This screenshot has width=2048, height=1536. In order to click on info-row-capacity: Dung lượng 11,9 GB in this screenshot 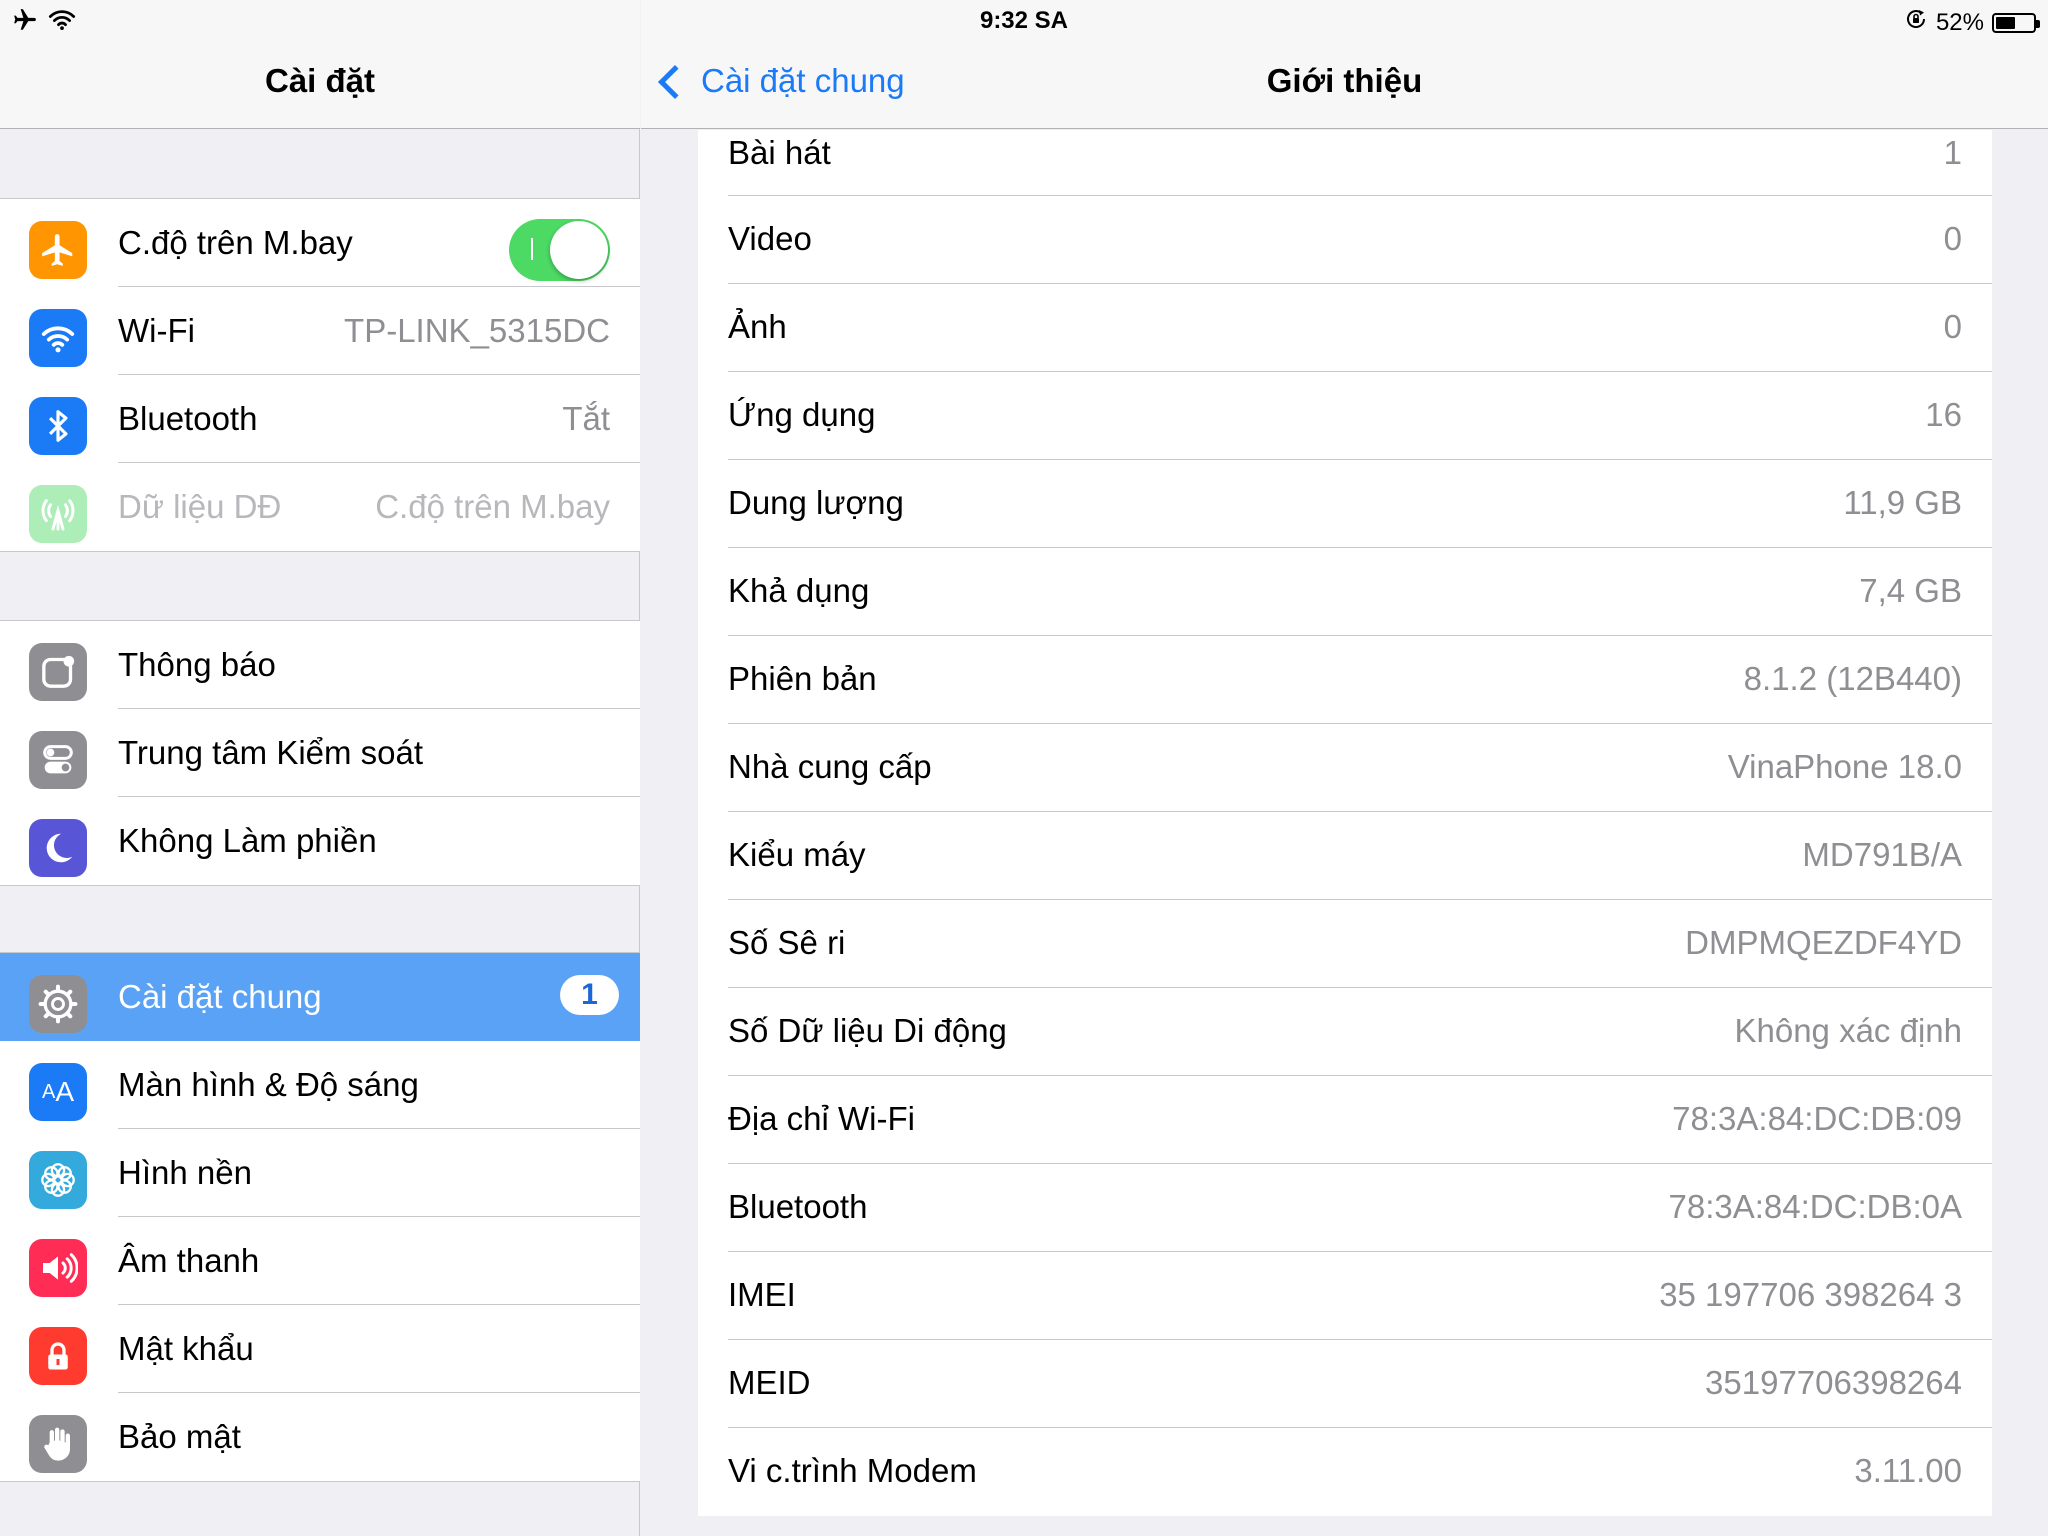, I will do `click(1345, 504)`.